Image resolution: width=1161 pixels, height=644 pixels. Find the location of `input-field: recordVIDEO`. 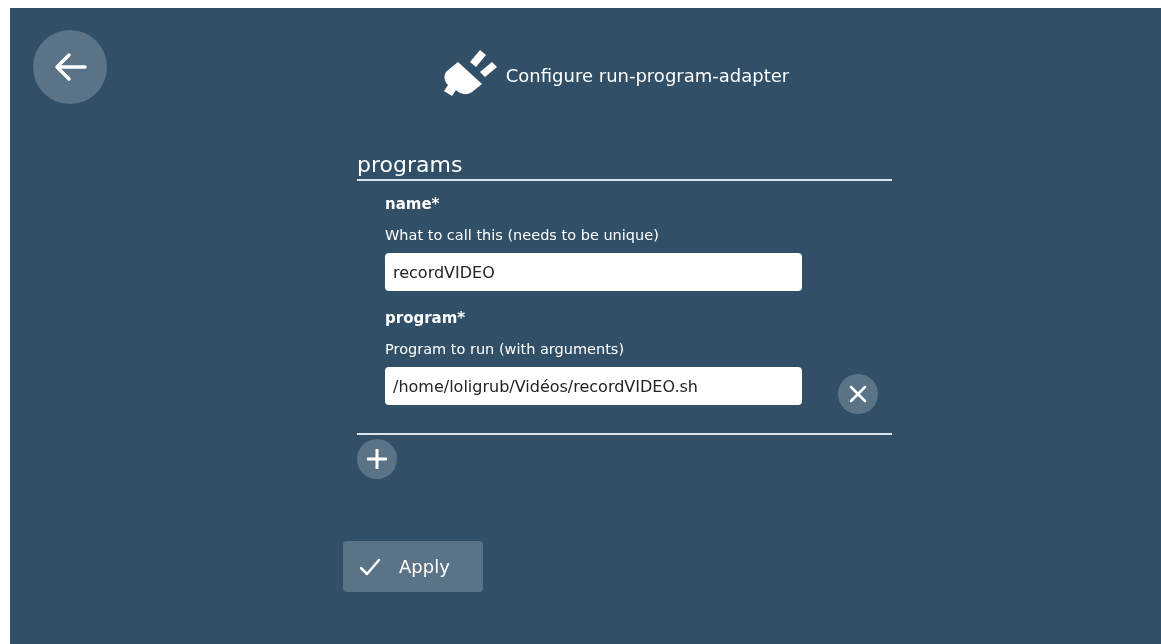

input-field: recordVIDEO is located at coordinates (593, 272).